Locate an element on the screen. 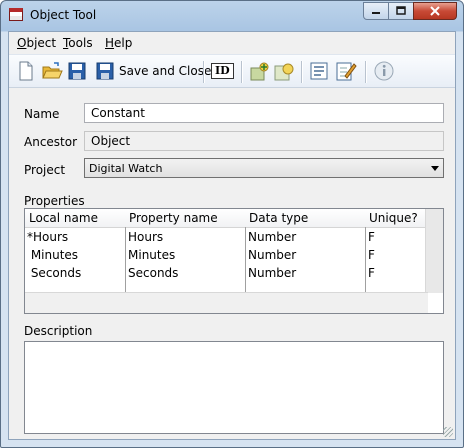 The height and width of the screenshot is (448, 464). properties-list-icon is located at coordinates (319, 71).